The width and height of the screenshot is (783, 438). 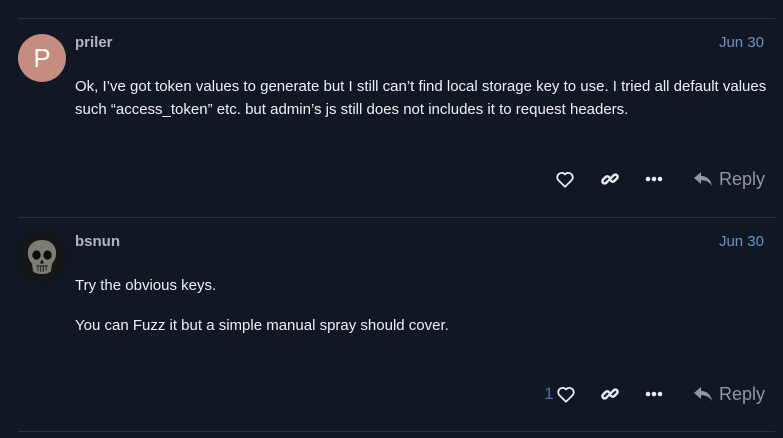 I want to click on copy-link-button, so click(x=610, y=394).